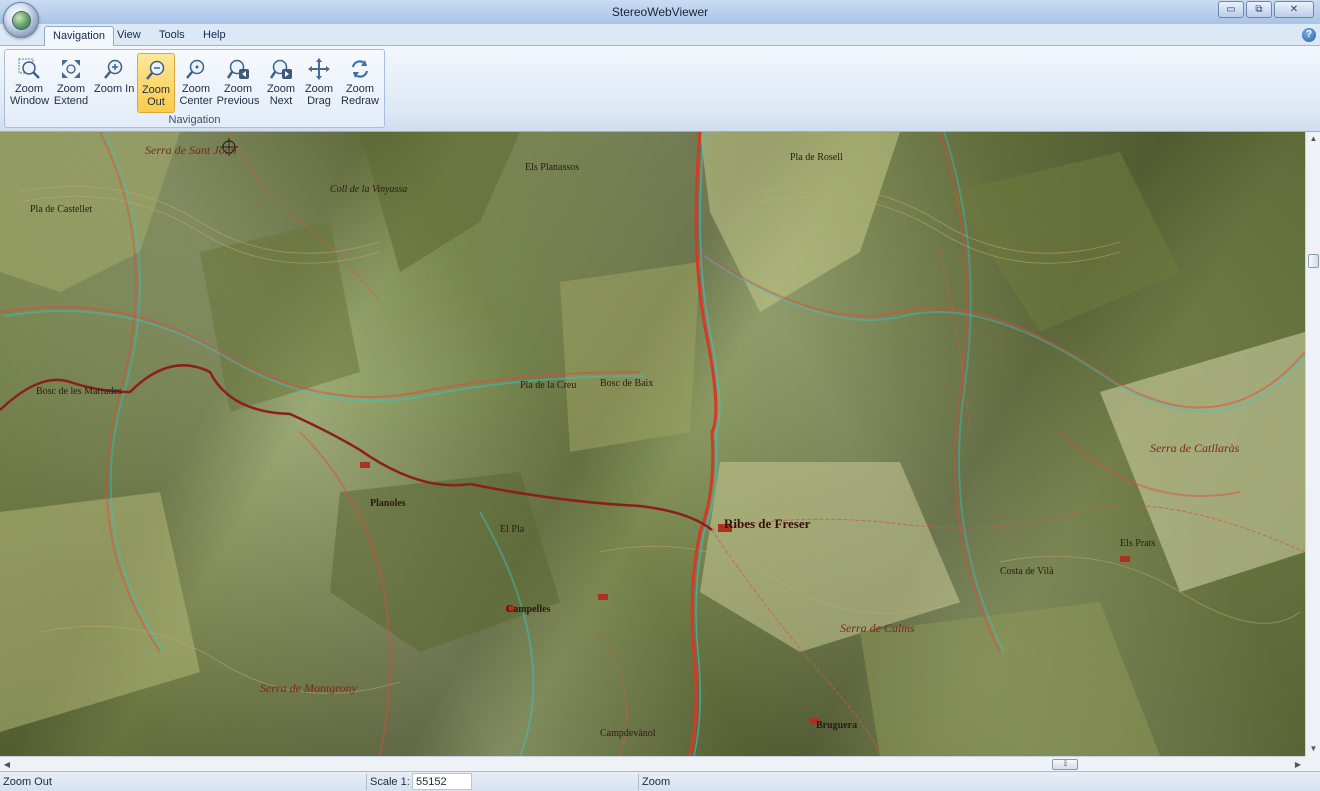  I want to click on zoom-out-button: Zoom Out, so click(156, 83).